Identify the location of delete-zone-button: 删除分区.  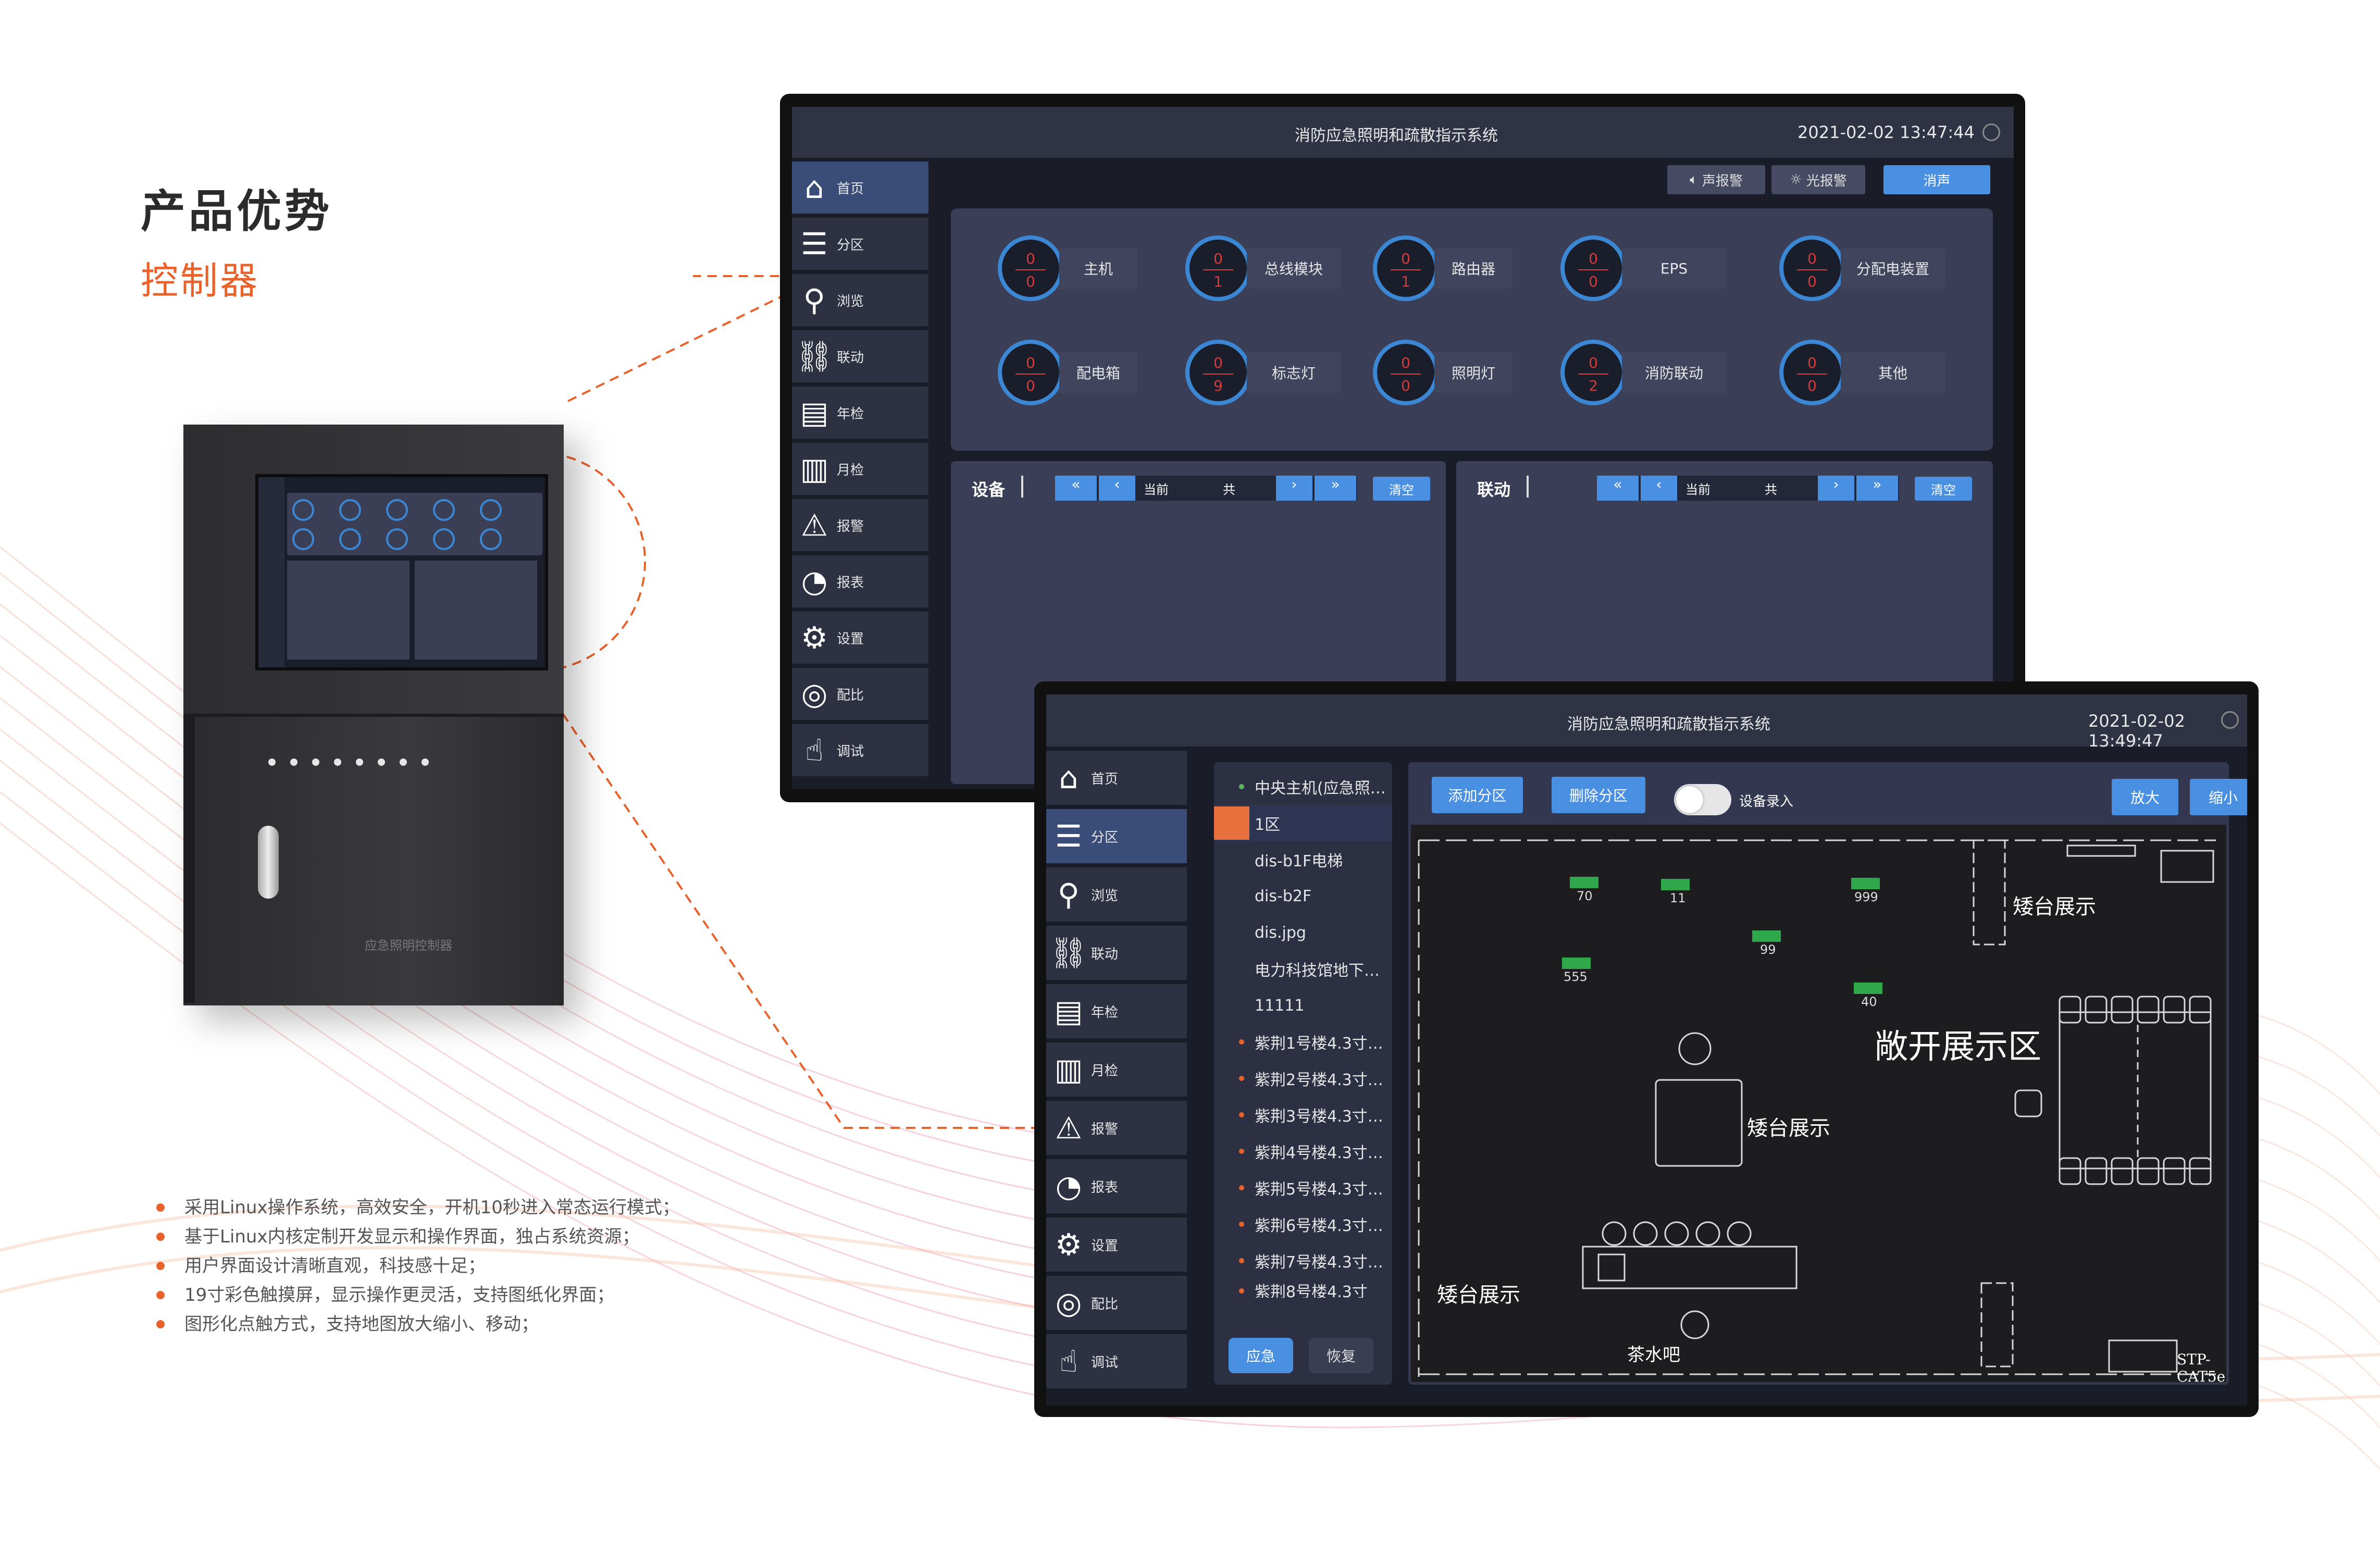
(1598, 795).